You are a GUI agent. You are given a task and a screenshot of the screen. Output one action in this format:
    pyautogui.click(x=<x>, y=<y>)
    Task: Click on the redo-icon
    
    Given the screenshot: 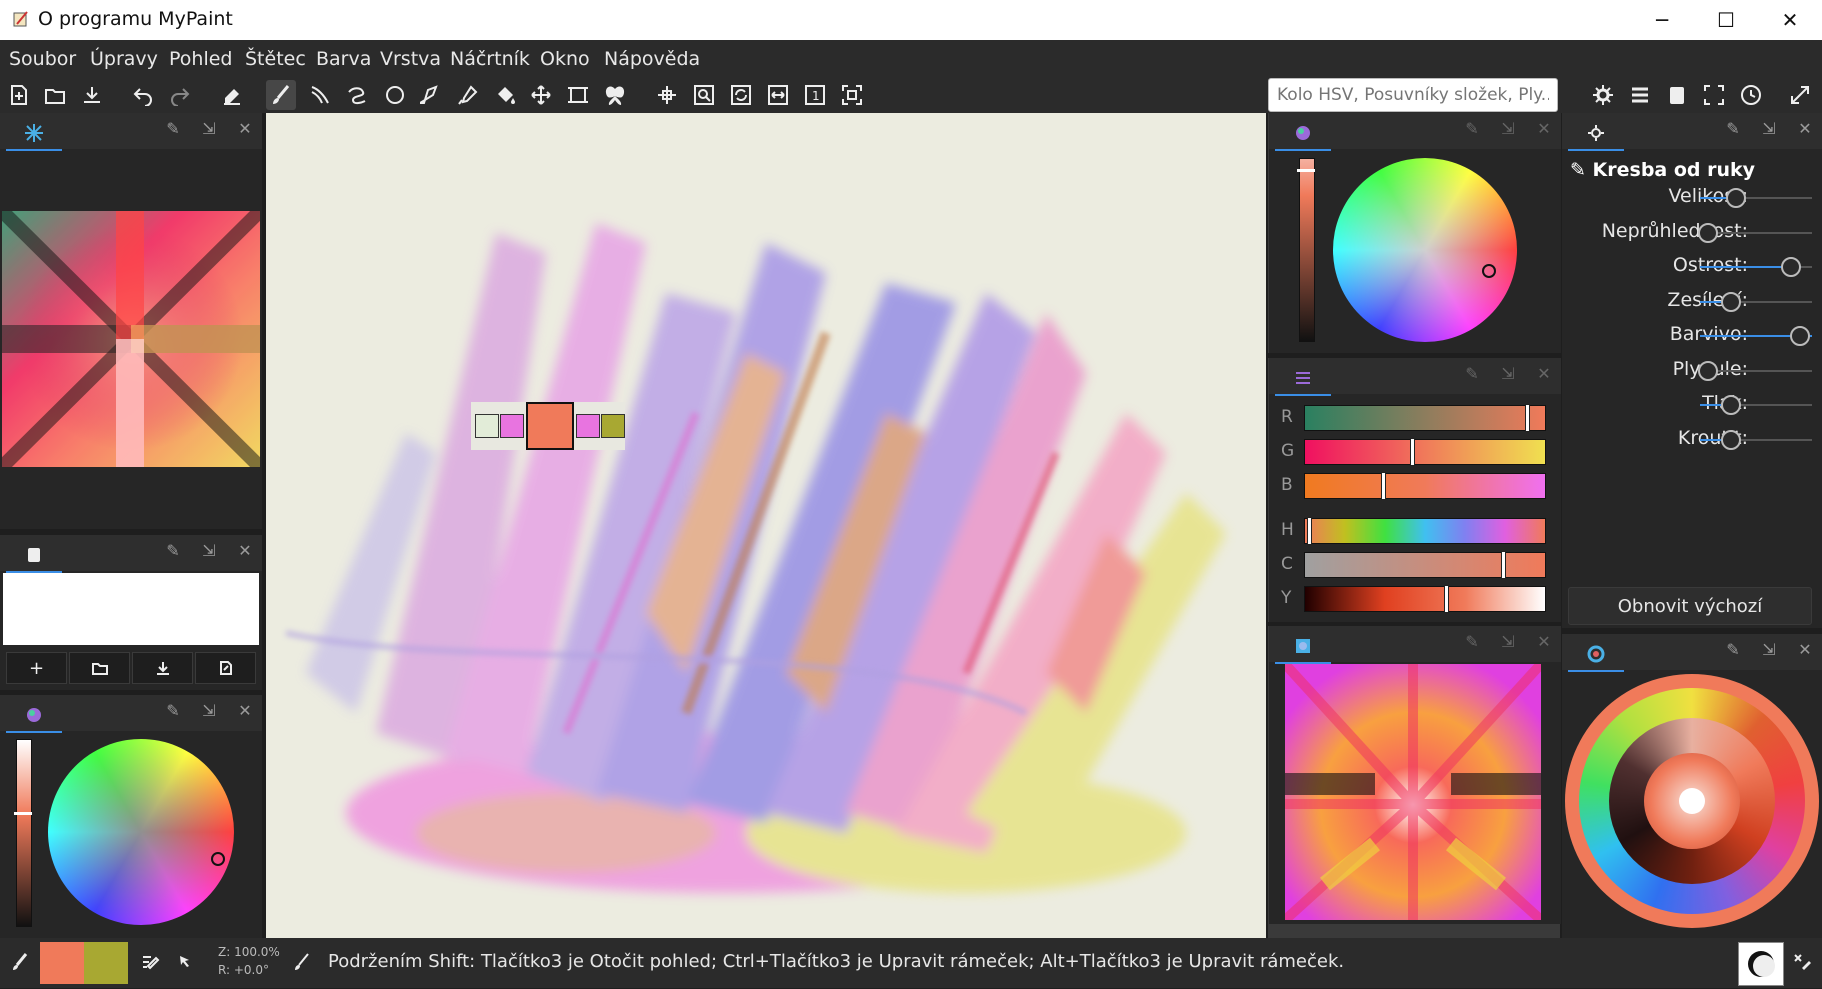 What is the action you would take?
    pyautogui.click(x=180, y=95)
    